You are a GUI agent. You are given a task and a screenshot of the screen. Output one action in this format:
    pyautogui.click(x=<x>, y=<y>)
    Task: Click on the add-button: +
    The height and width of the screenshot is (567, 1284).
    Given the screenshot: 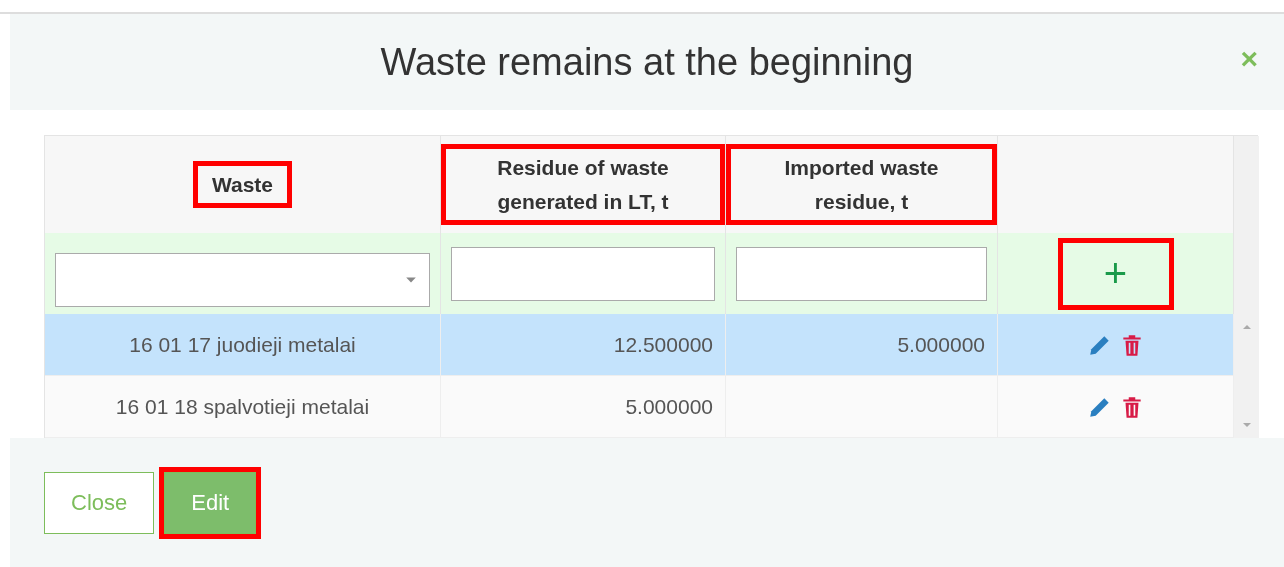 What is the action you would take?
    pyautogui.click(x=1115, y=273)
    